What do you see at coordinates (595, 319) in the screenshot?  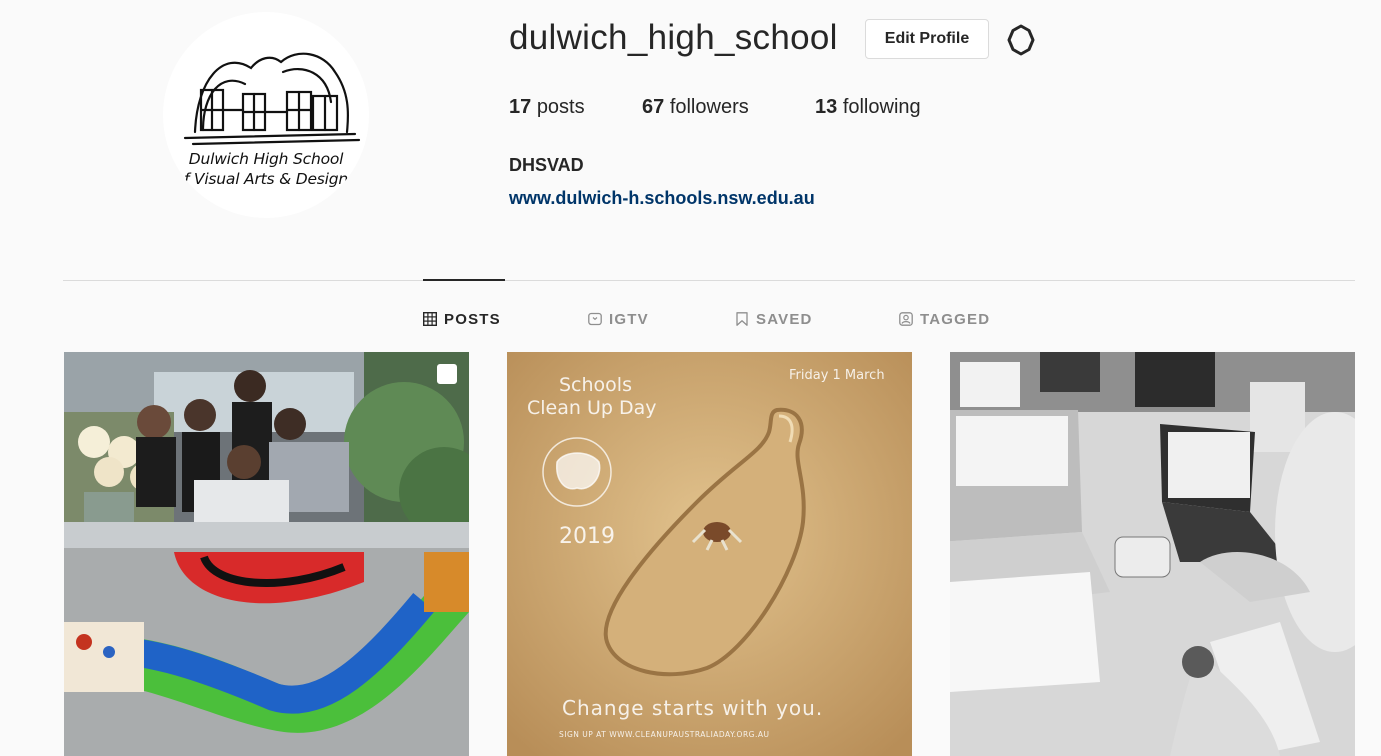 I see `tv-icon` at bounding box center [595, 319].